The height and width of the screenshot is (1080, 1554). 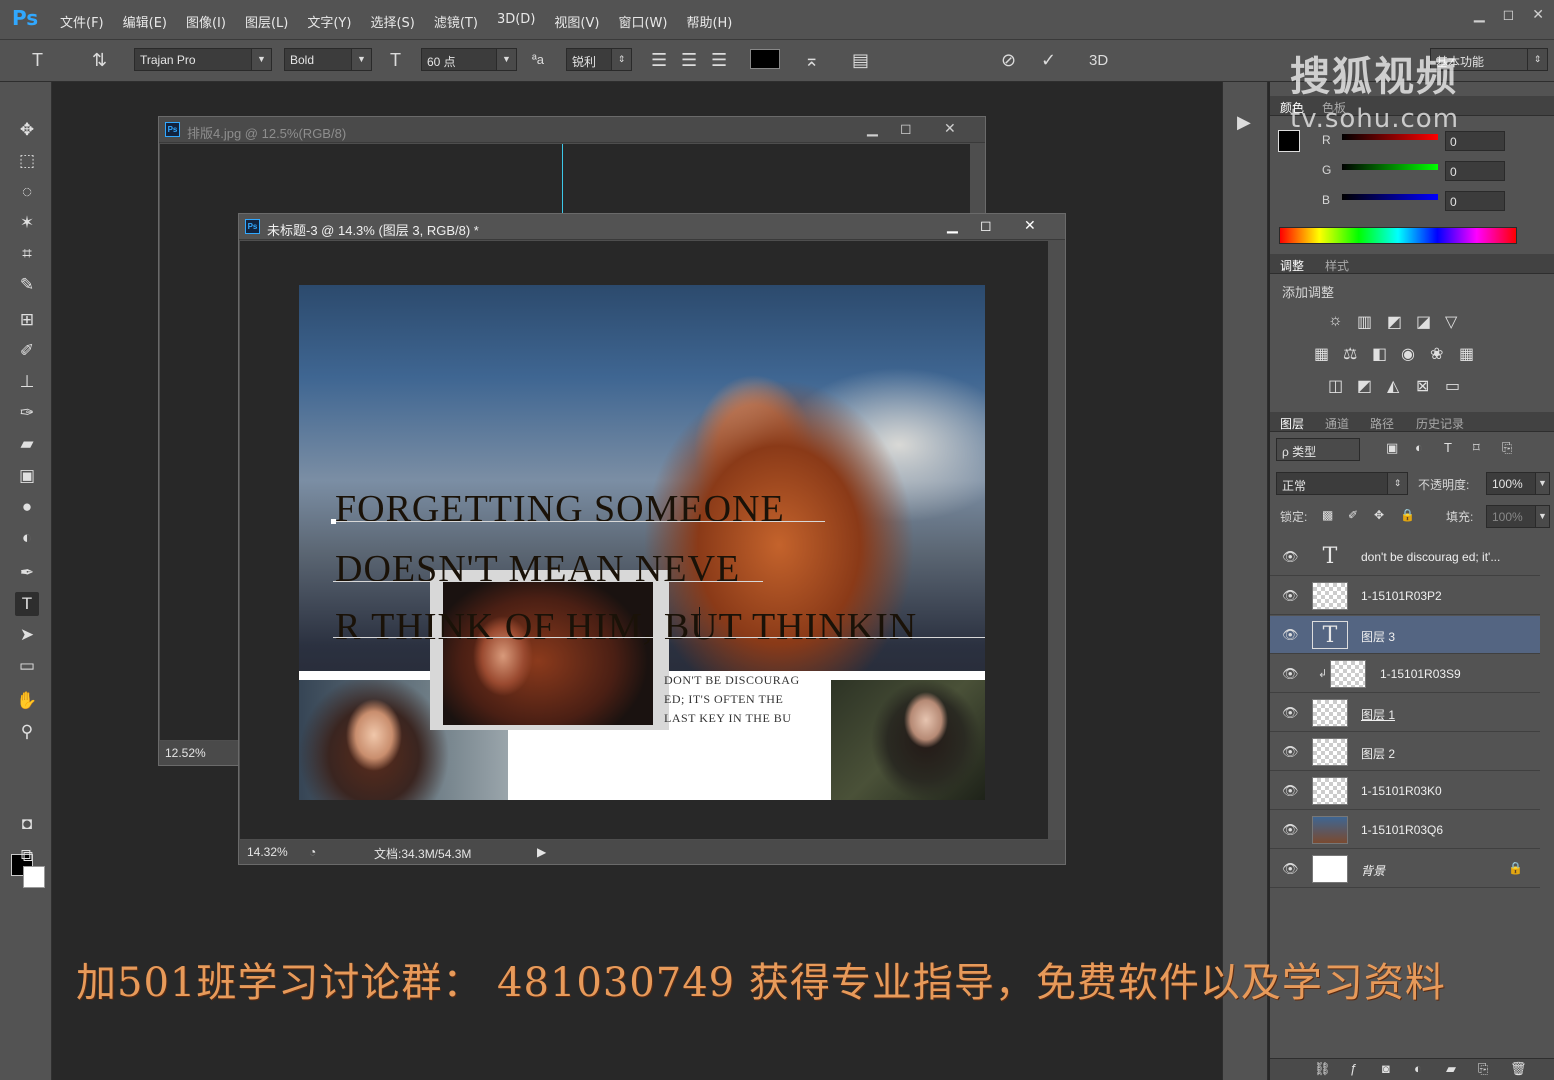 I want to click on history-brush-icon: ✑, so click(x=27, y=413).